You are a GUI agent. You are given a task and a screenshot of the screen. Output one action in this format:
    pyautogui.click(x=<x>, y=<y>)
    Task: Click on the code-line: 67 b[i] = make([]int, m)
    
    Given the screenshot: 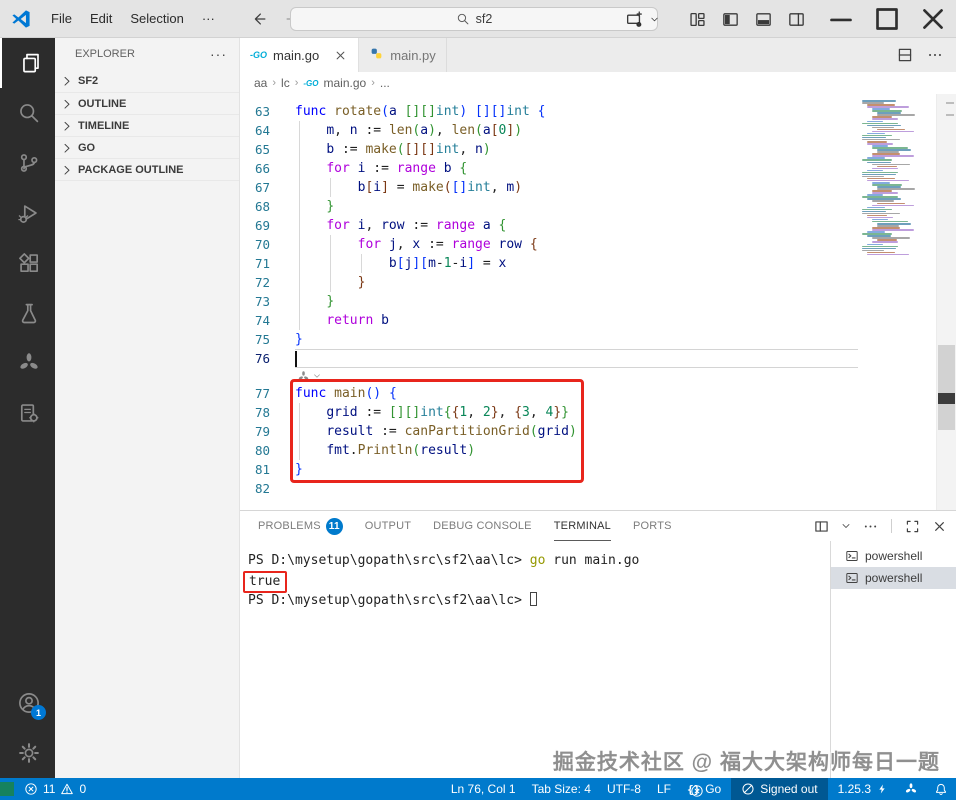 What is the action you would take?
    pyautogui.click(x=549, y=187)
    